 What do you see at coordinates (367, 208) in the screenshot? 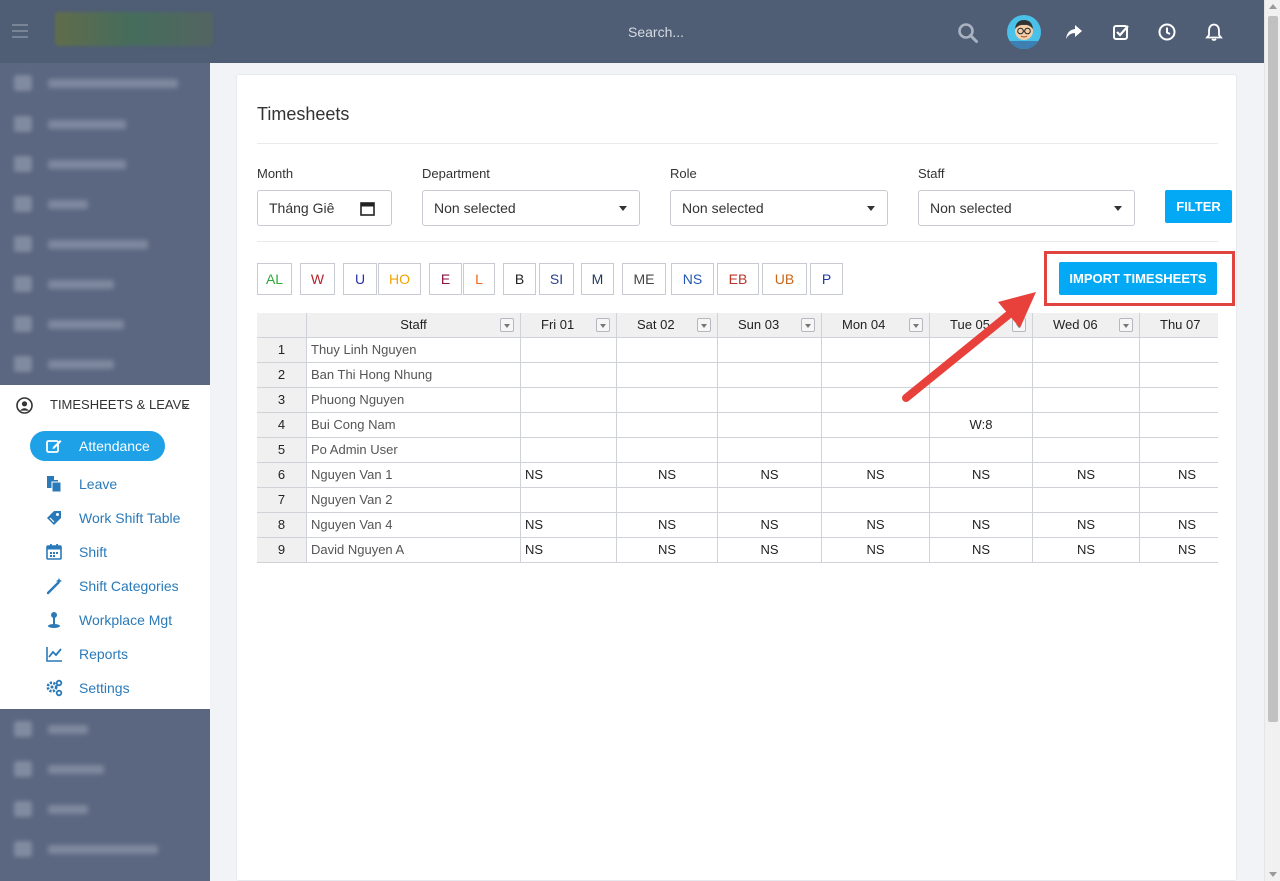
I see `calendar-icon` at bounding box center [367, 208].